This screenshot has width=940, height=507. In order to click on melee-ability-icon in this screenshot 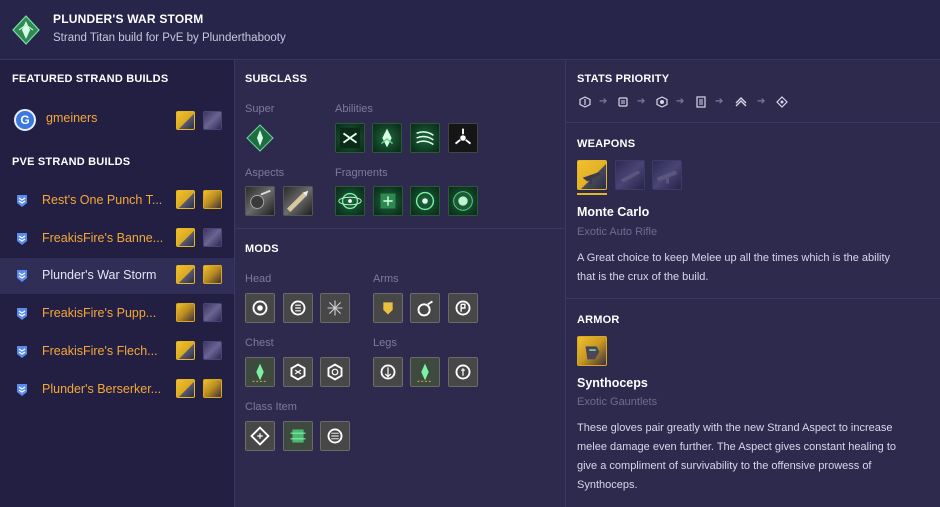, I will do `click(425, 138)`.